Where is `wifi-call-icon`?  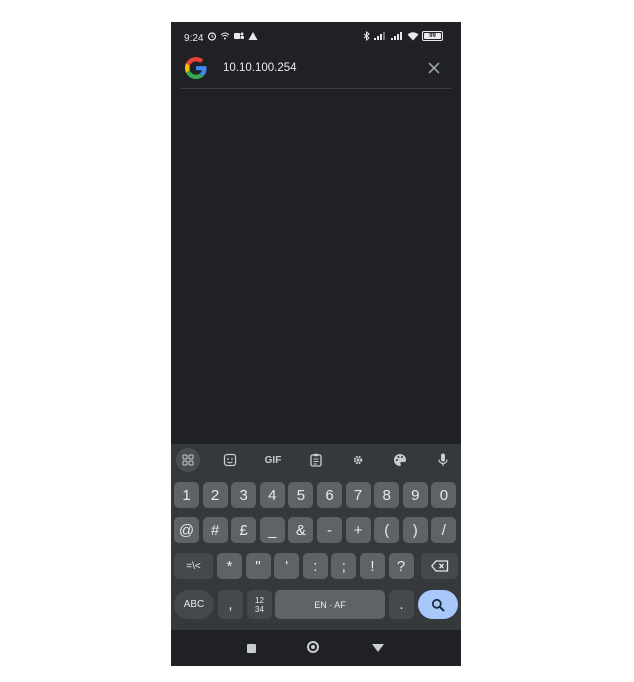 wifi-call-icon is located at coordinates (225, 36).